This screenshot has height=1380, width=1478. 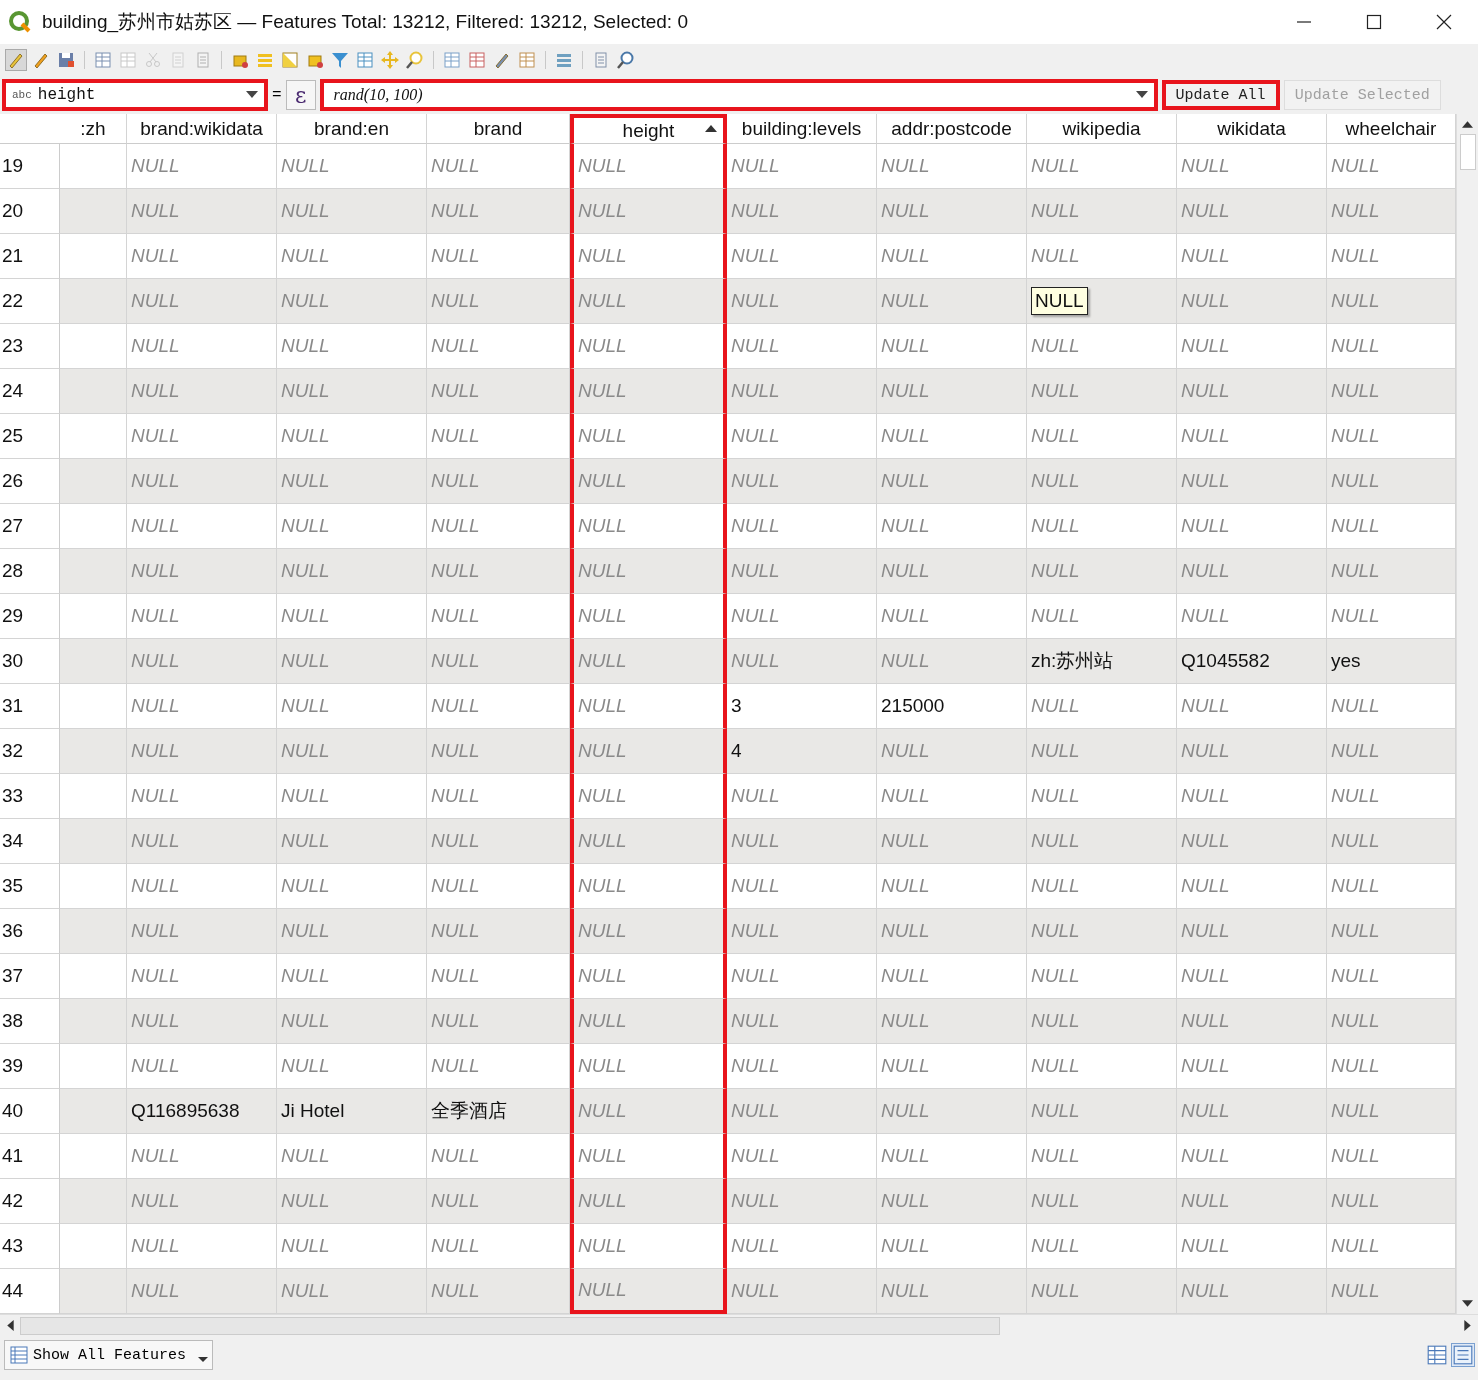 I want to click on actions-icon, so click(x=626, y=60).